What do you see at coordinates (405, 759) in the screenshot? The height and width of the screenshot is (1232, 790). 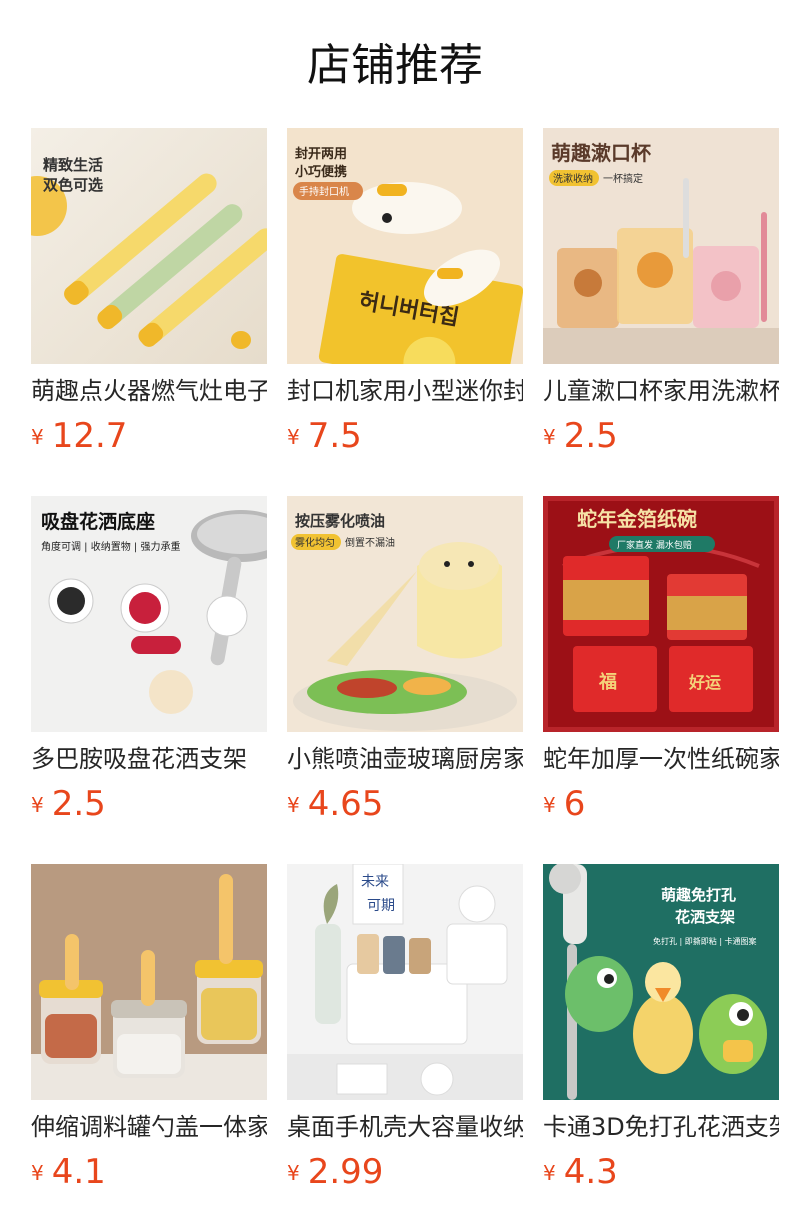 I see `product-name: 小熊喷油壶玻璃厨房家` at bounding box center [405, 759].